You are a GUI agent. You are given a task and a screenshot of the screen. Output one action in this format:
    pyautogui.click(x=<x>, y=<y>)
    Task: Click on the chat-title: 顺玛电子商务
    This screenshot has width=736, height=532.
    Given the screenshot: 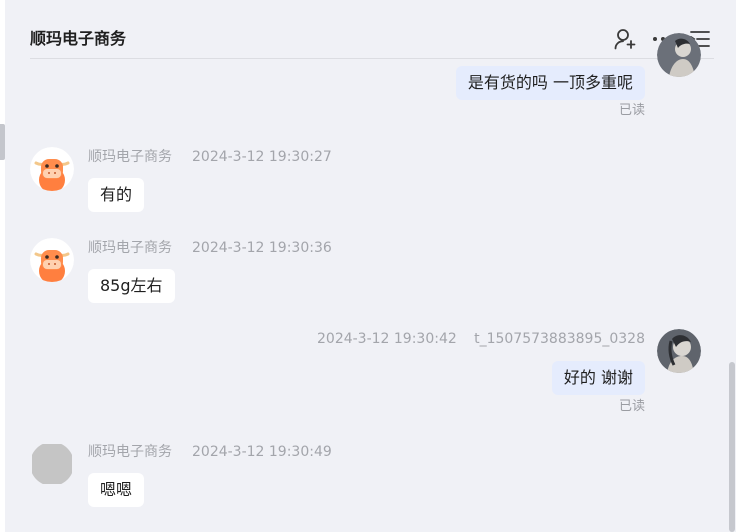 What is the action you would take?
    pyautogui.click(x=78, y=38)
    